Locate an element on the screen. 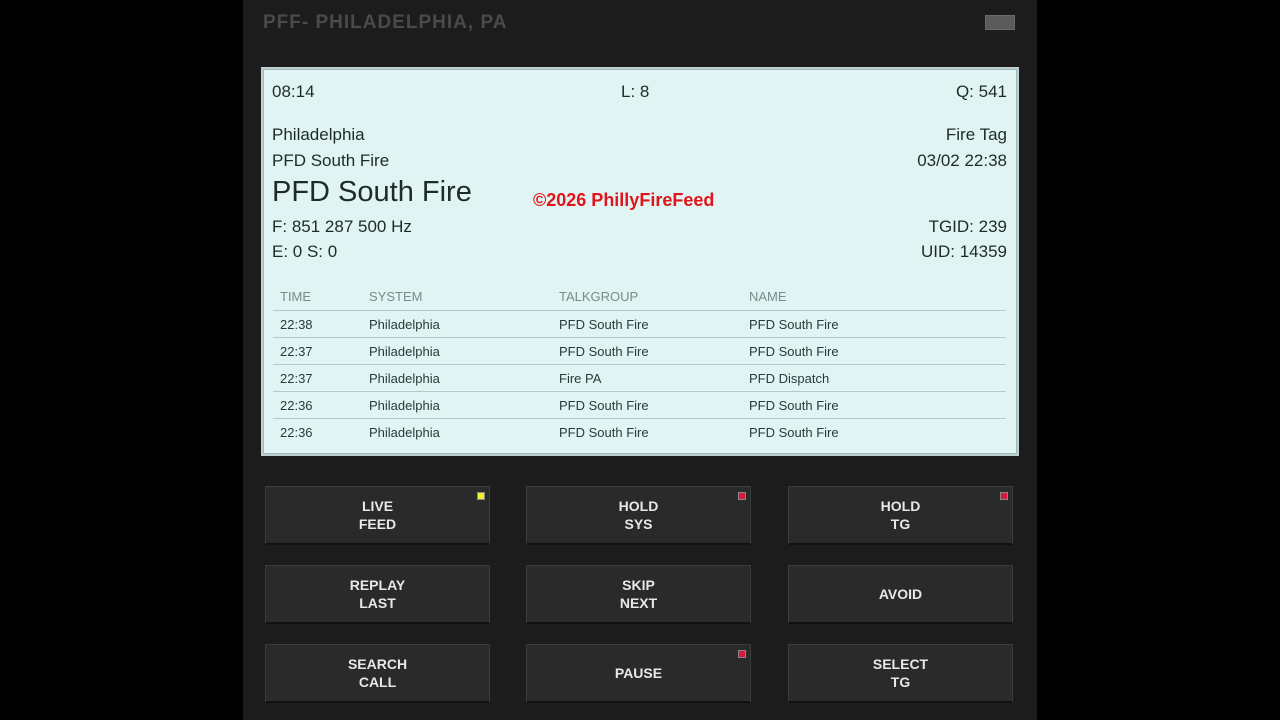 Image resolution: width=1280 pixels, height=720 pixels. error-spike-count: E: 0 S: 0 is located at coordinates (305, 251).